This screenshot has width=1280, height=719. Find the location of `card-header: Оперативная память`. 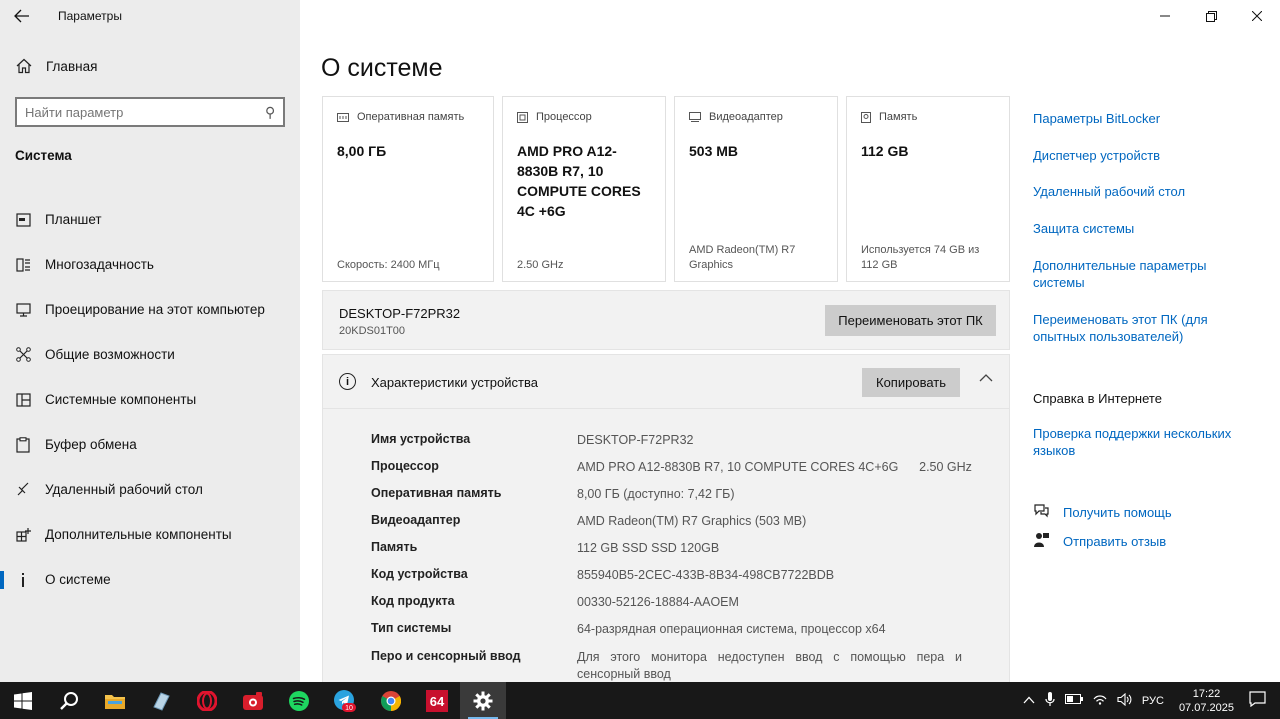

card-header: Оперативная память is located at coordinates (408, 117).